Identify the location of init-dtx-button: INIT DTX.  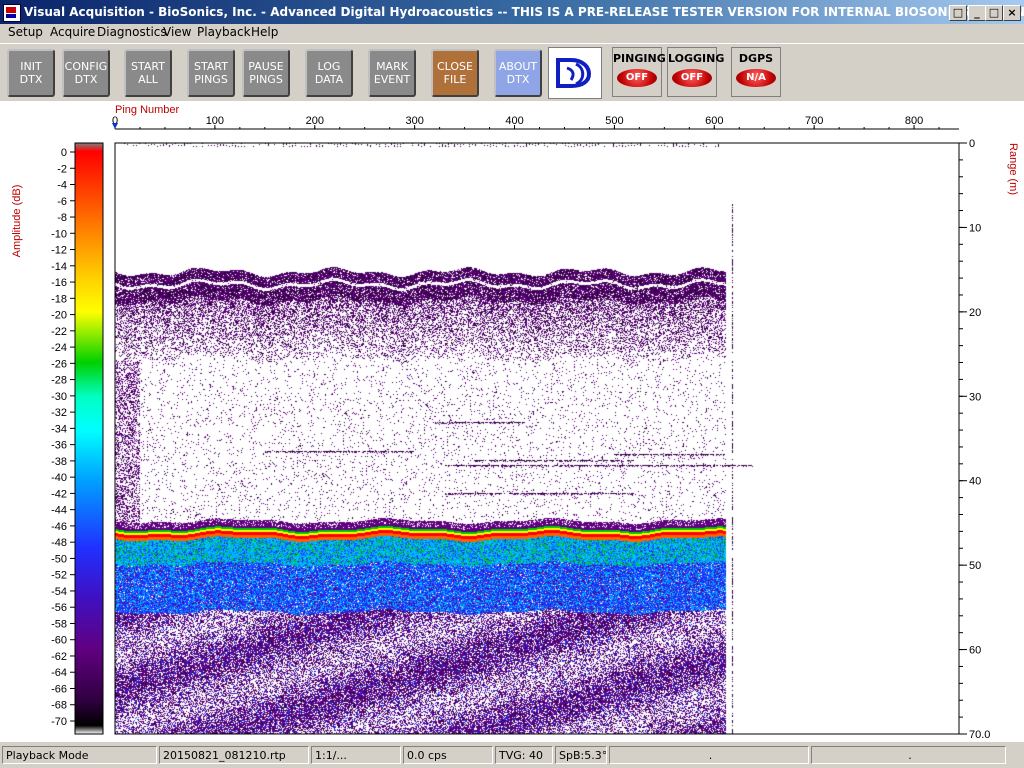
(31, 73).